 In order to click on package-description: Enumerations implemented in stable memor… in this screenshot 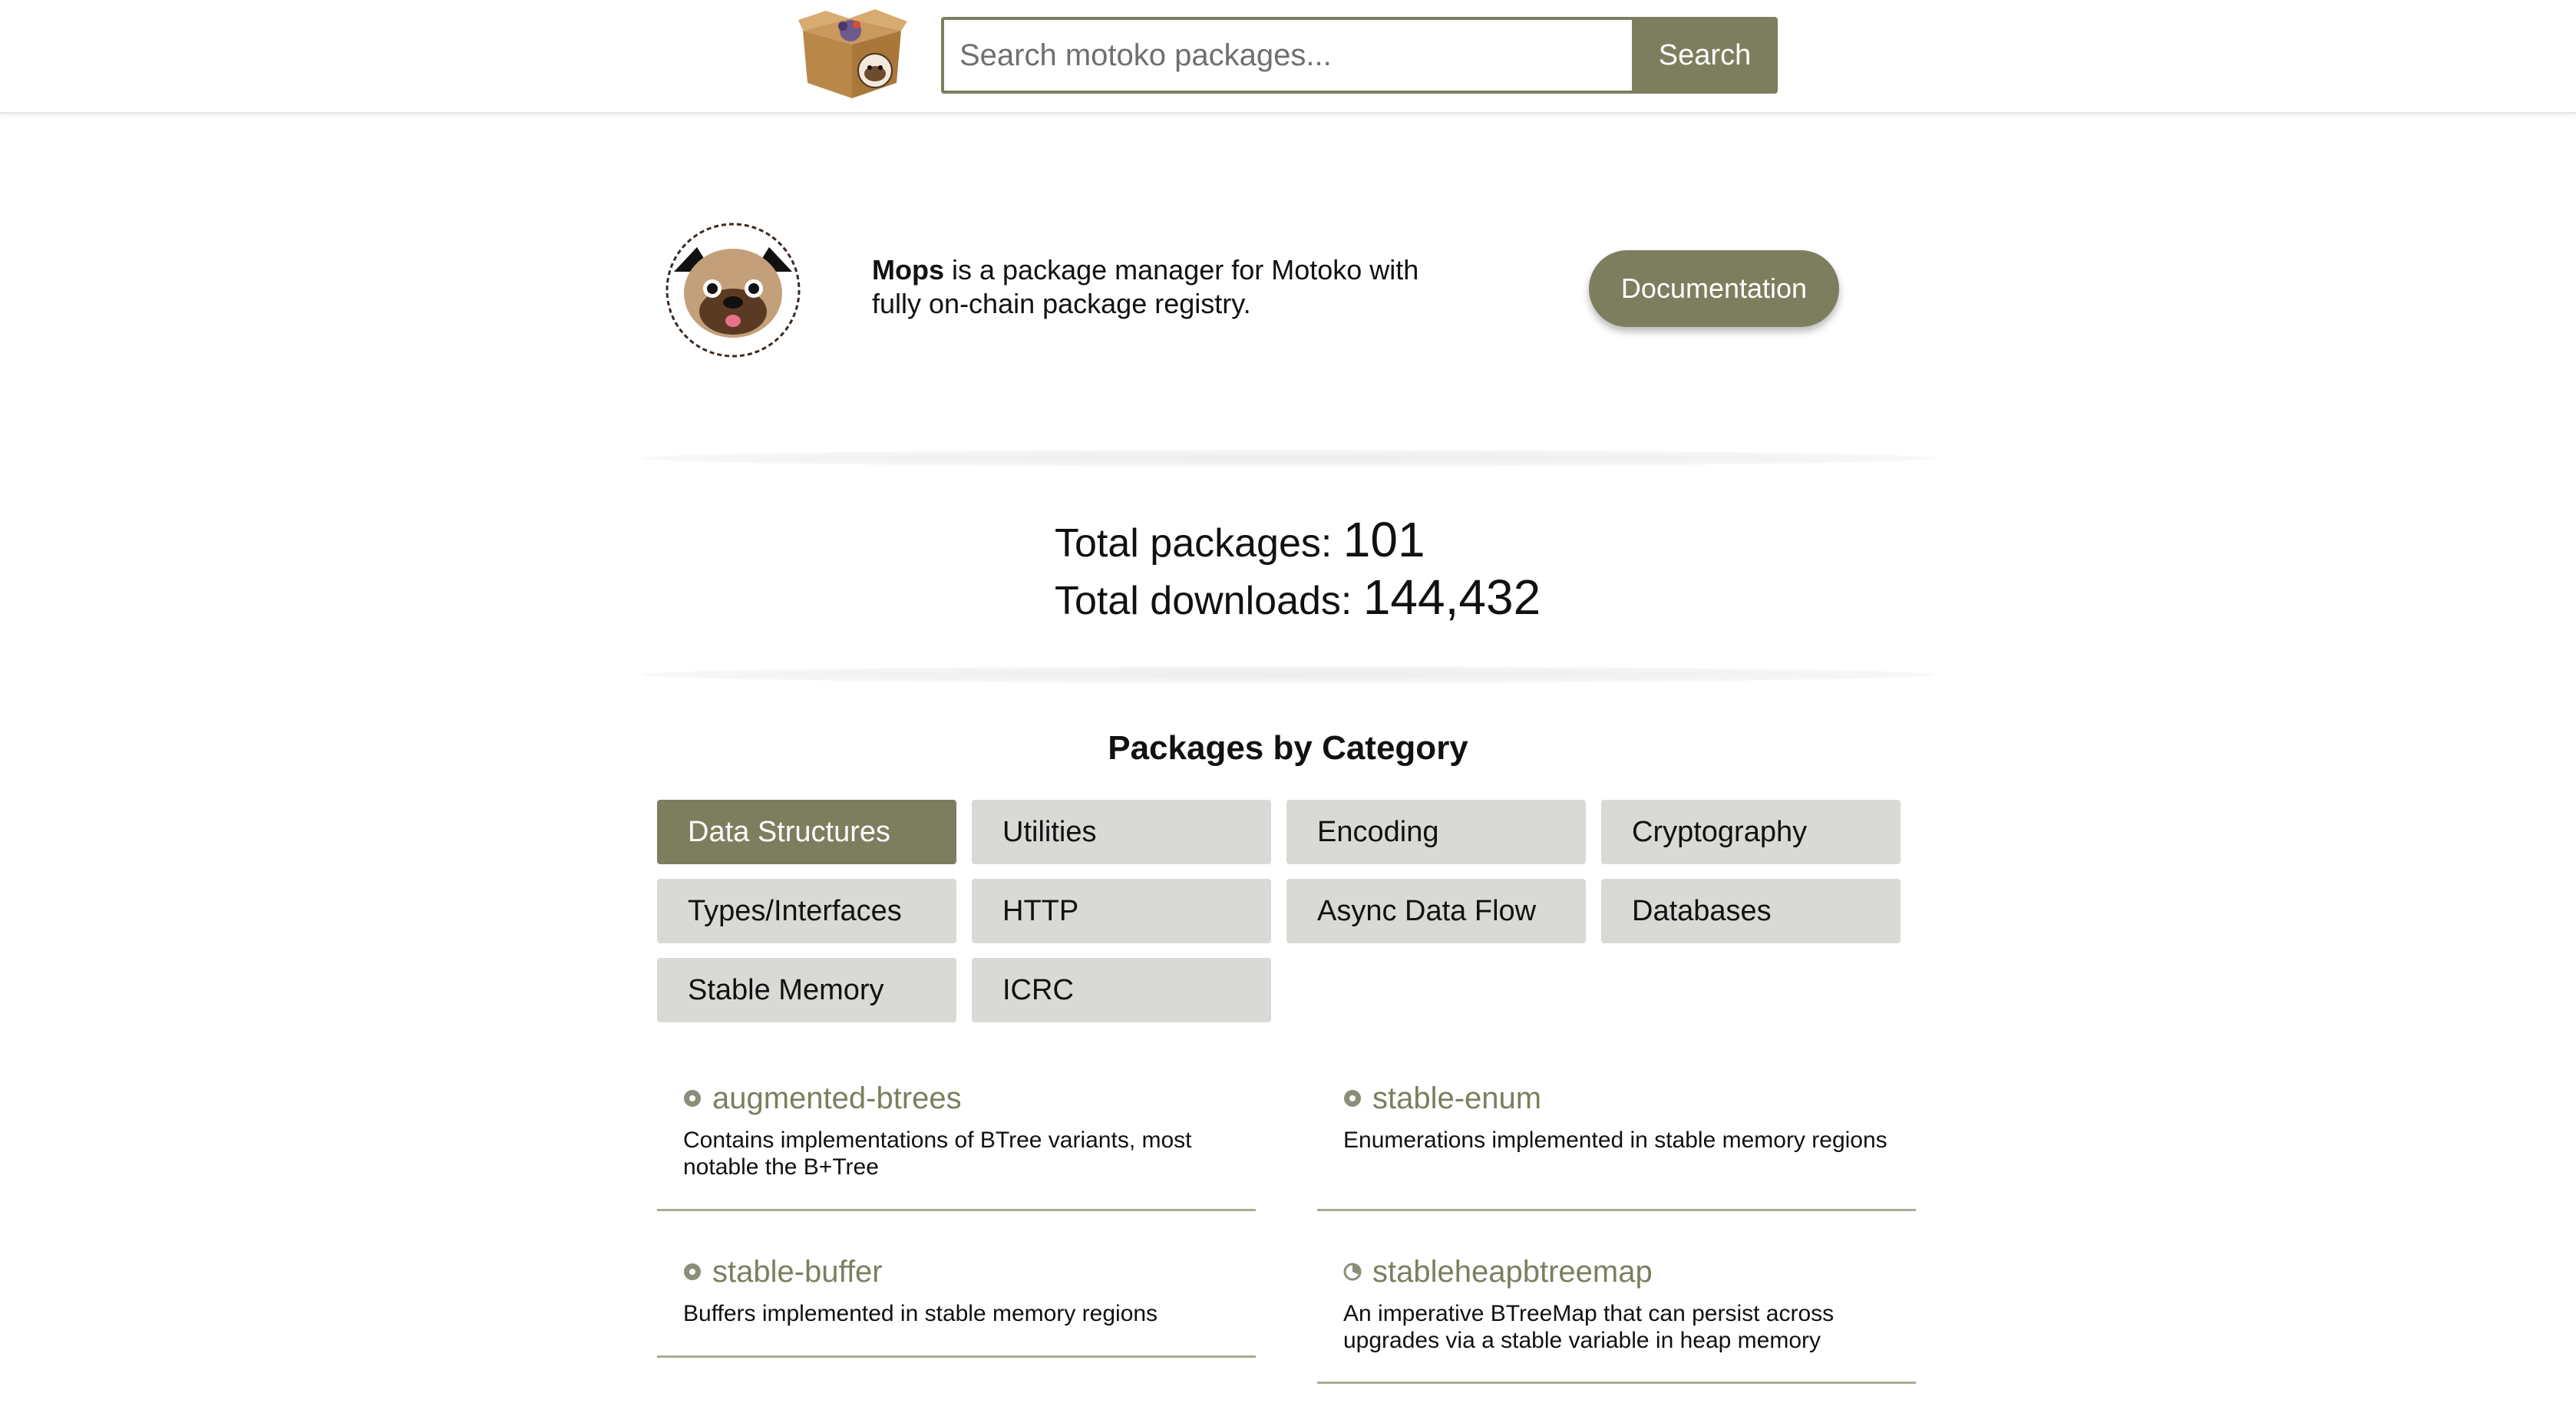, I will do `click(1615, 1140)`.